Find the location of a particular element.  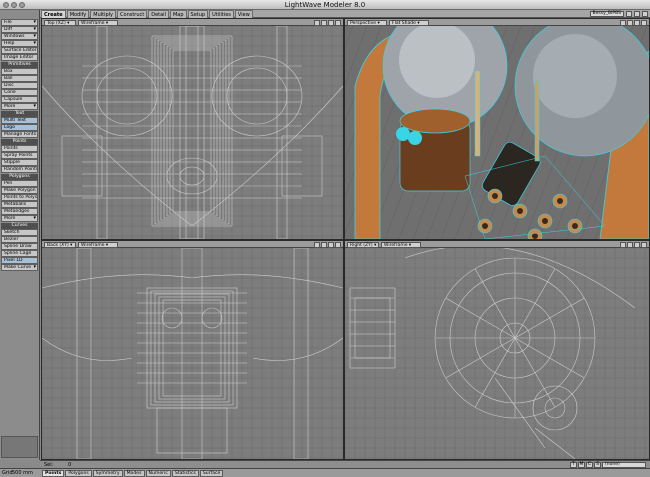

grid-size: 500 mm is located at coordinates (22, 473).